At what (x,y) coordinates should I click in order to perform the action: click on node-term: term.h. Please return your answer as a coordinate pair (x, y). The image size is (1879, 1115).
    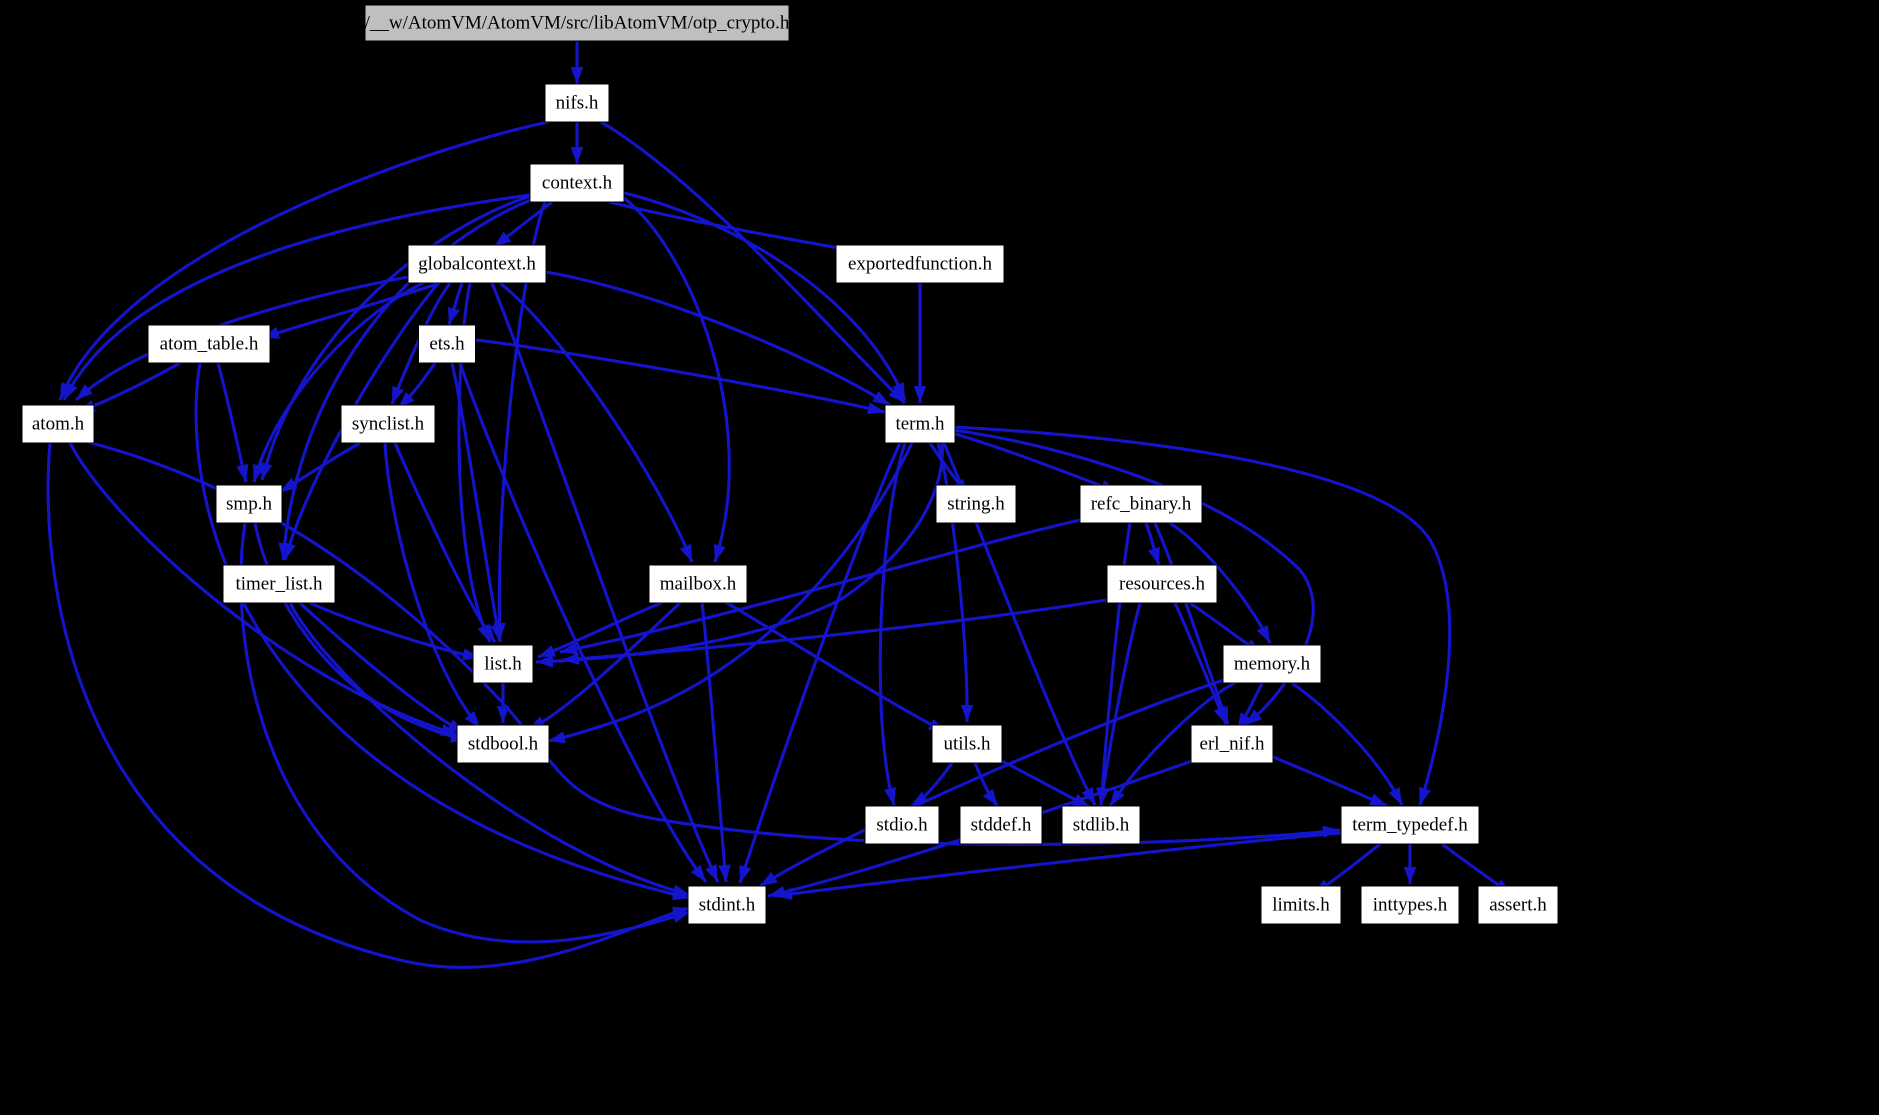
    Looking at the image, I should click on (920, 424).